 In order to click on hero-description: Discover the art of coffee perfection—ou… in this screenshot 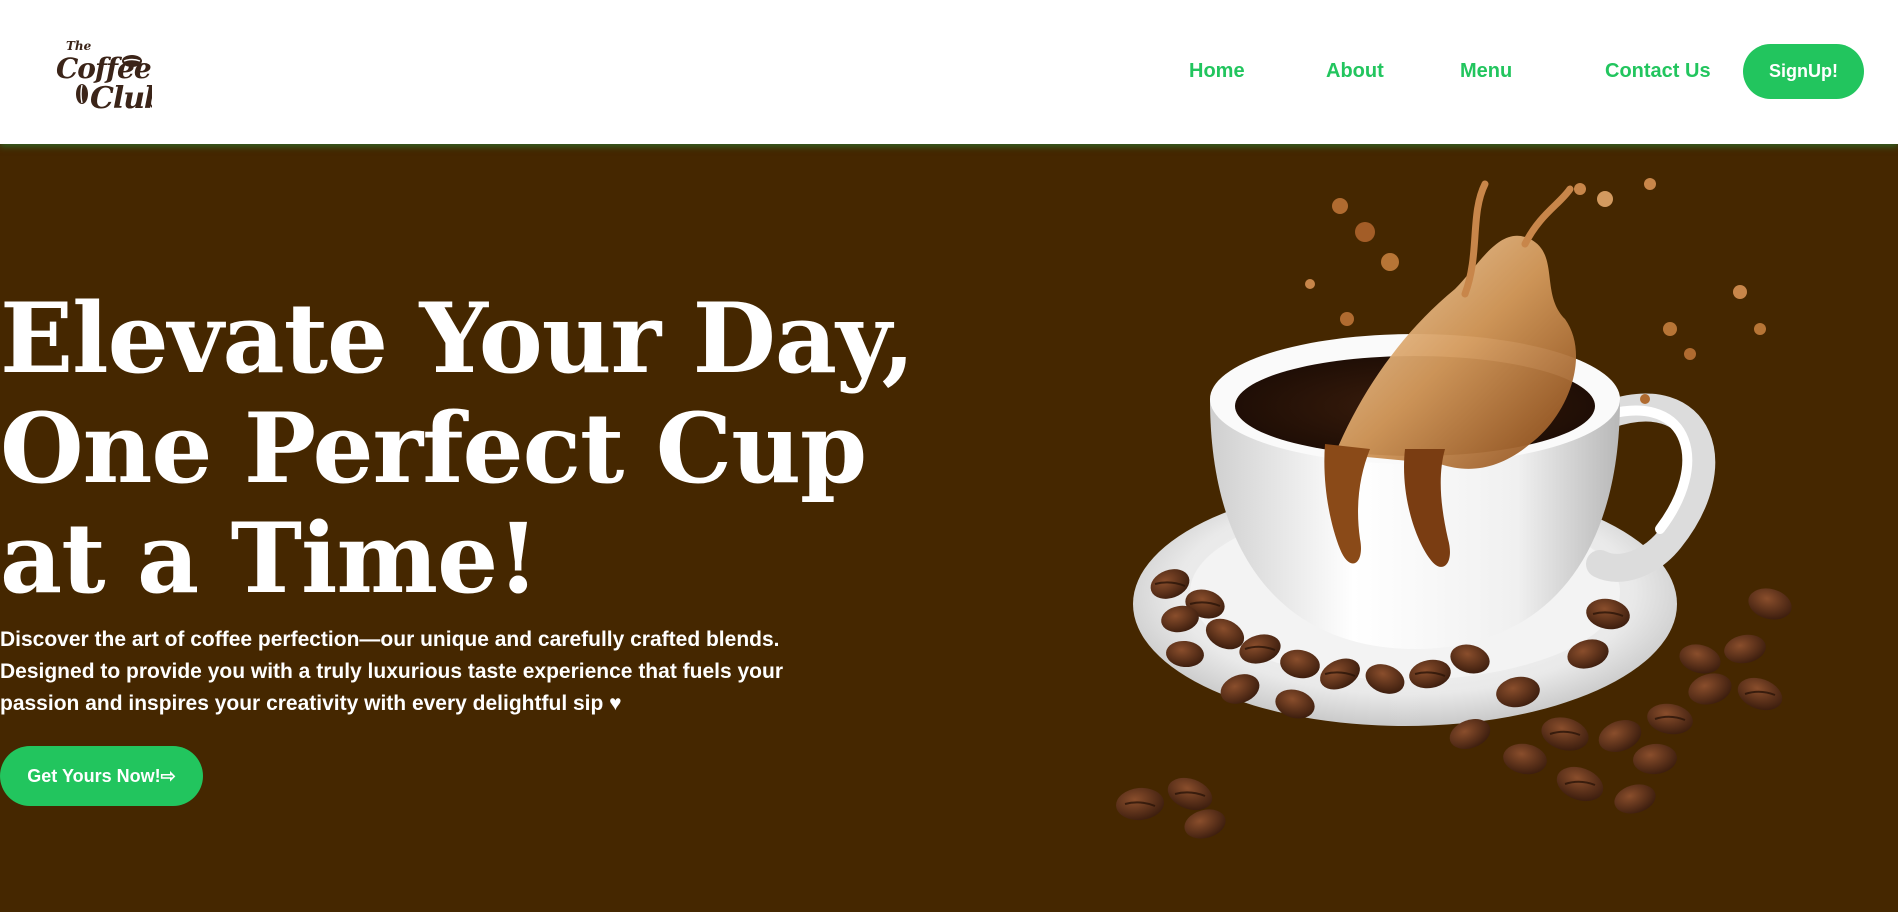, I will do `click(430, 672)`.